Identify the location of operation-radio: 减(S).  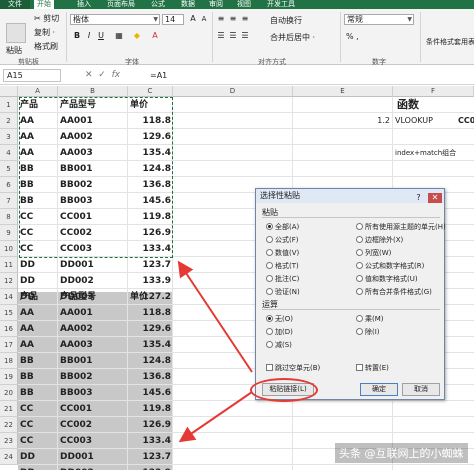
(279, 345).